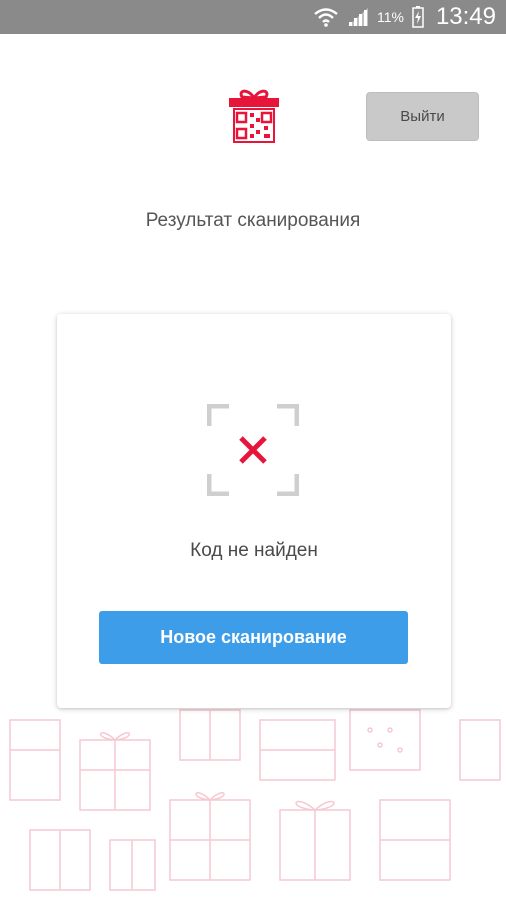 This screenshot has width=506, height=900. What do you see at coordinates (254, 116) in the screenshot?
I see `gift-qr-logo` at bounding box center [254, 116].